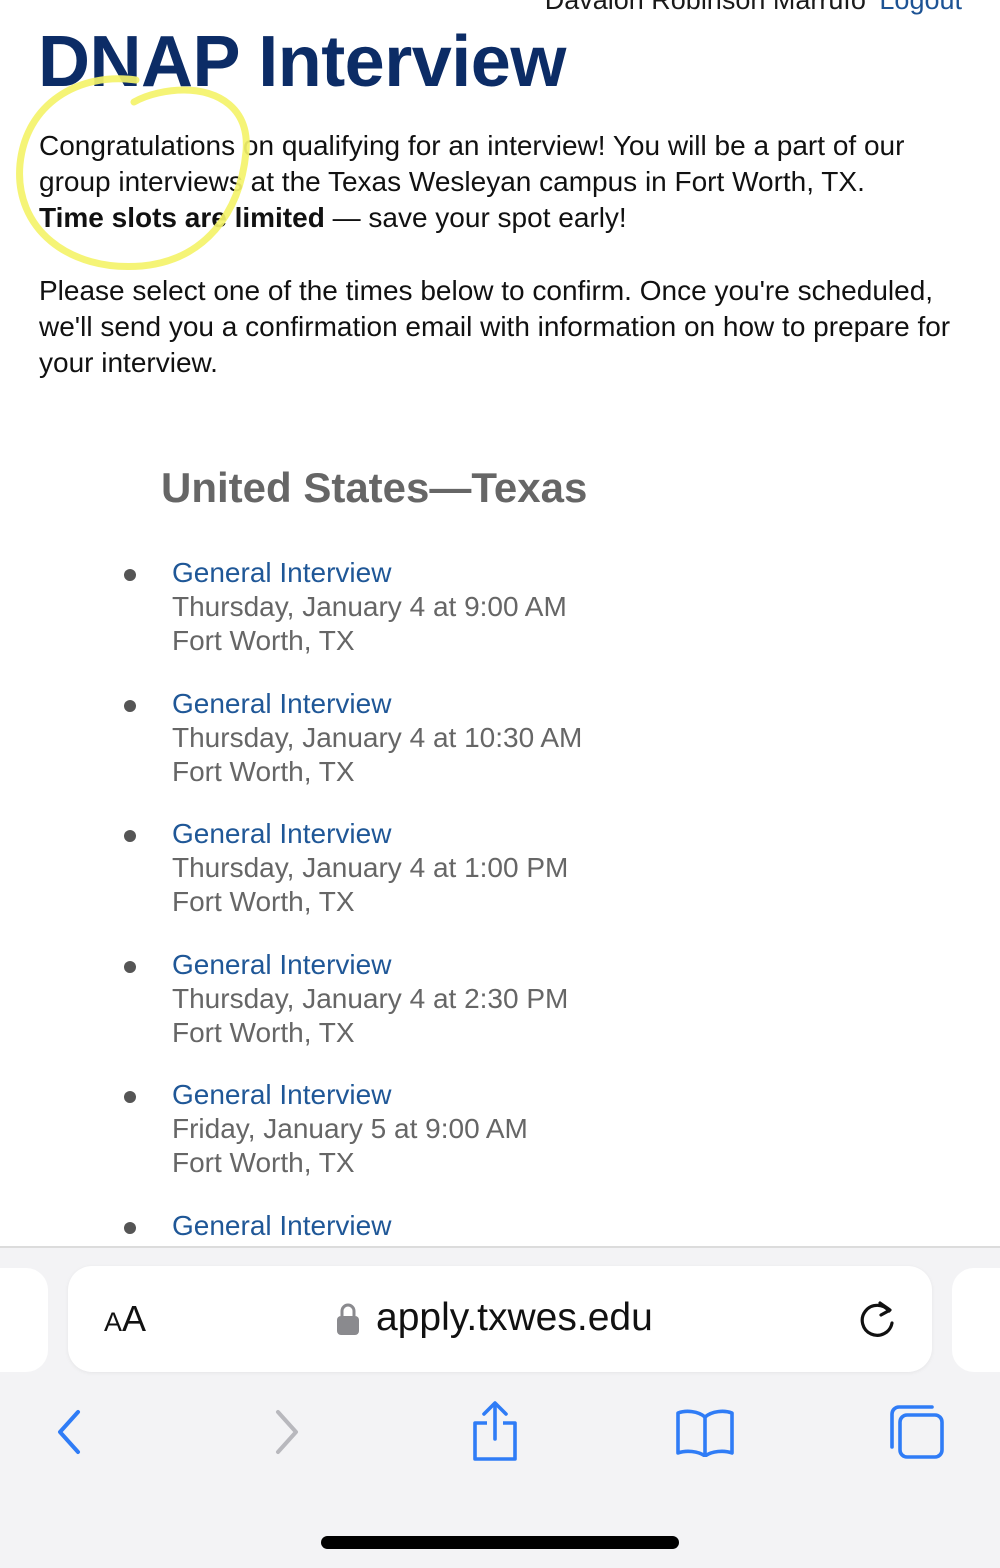 This screenshot has width=1000, height=1568. I want to click on logout-link: Logout, so click(920, 7).